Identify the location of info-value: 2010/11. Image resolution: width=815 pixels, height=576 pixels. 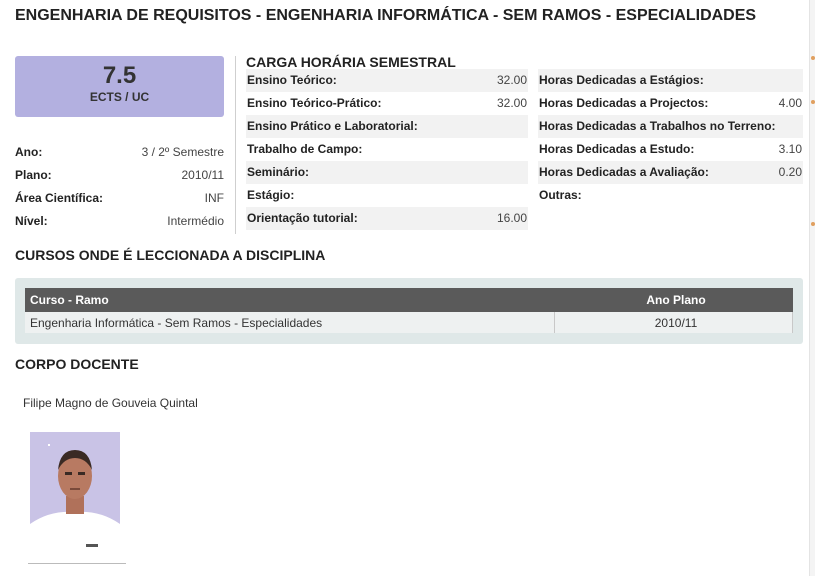
(203, 175).